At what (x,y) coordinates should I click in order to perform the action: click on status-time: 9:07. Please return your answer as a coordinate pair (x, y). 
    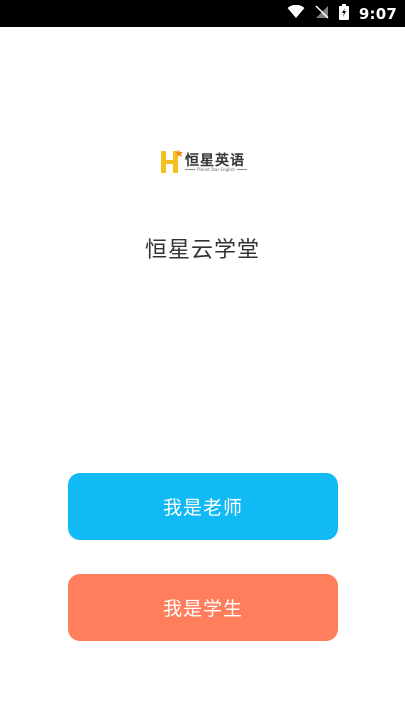
    Looking at the image, I should click on (377, 13).